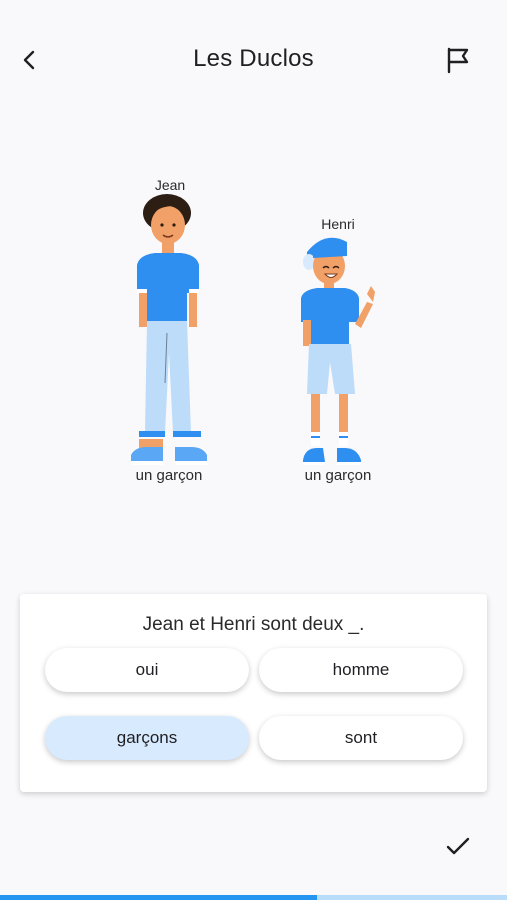 Image resolution: width=507 pixels, height=900 pixels. I want to click on page-title: Les Duclos, so click(253, 58).